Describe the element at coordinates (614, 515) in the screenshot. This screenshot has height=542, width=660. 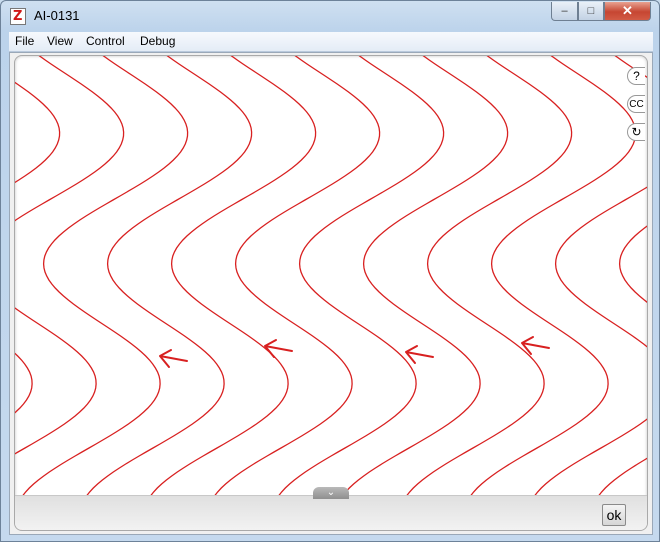
I see `ok-button: ok` at that location.